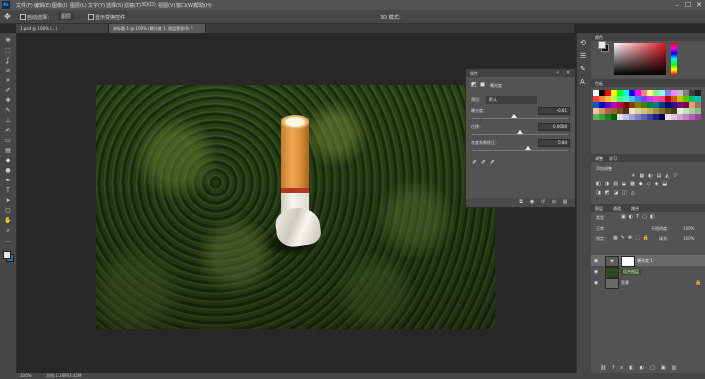  Describe the element at coordinates (565, 202) in the screenshot. I see `delete-icon: ▥` at that location.